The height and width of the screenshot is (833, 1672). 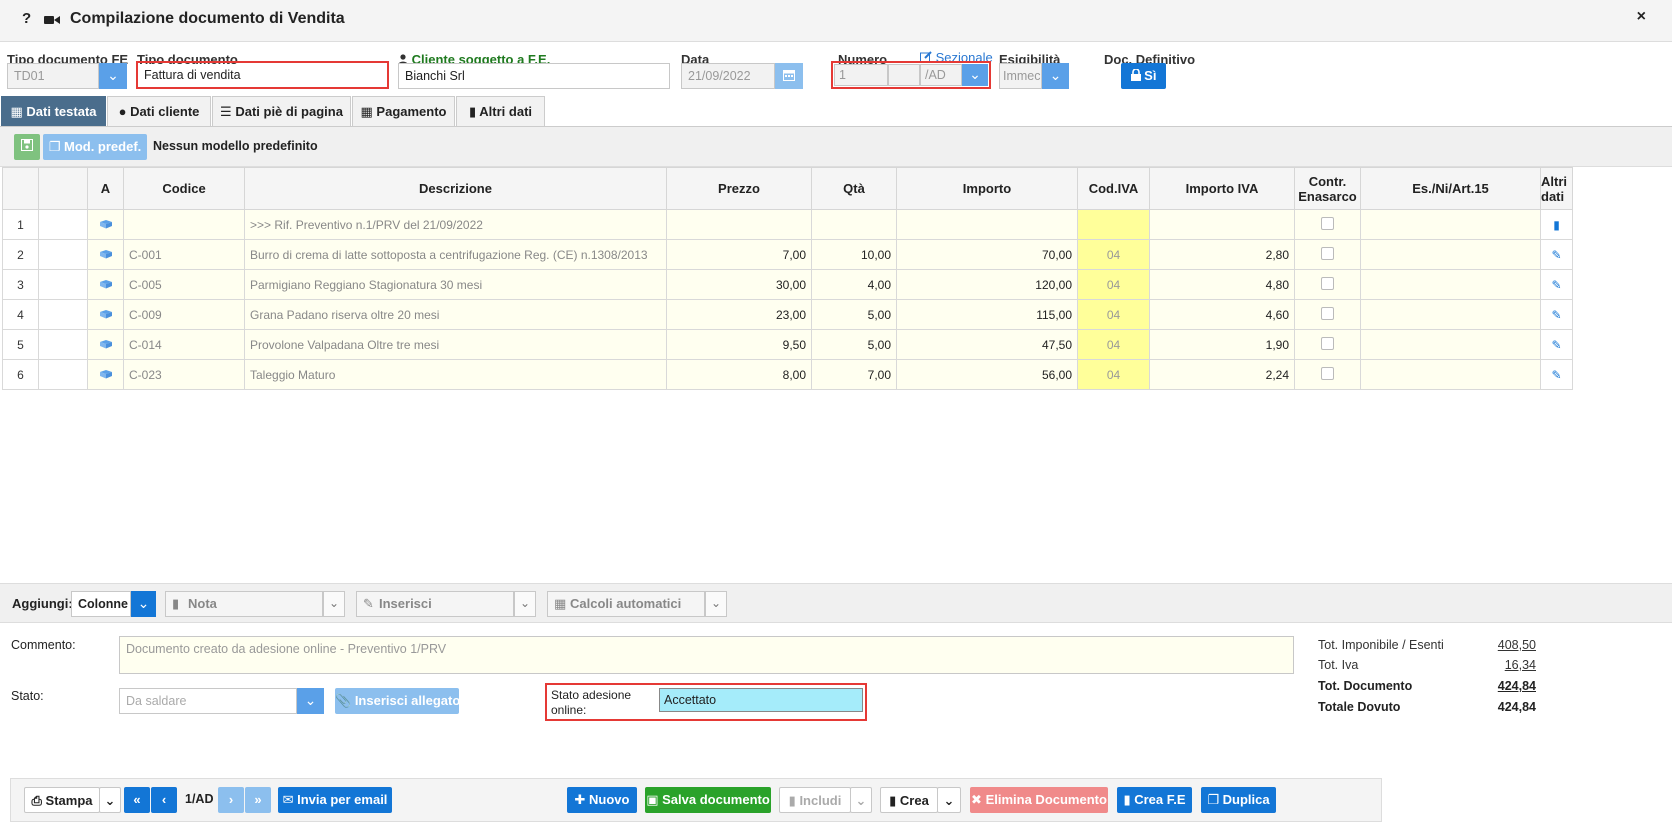 What do you see at coordinates (739, 188) in the screenshot?
I see `col-header: Prezzo` at bounding box center [739, 188].